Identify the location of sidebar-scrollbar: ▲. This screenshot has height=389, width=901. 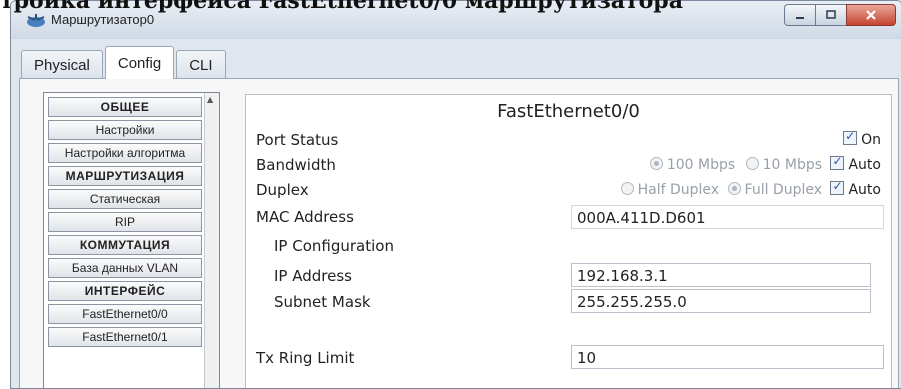
(211, 240).